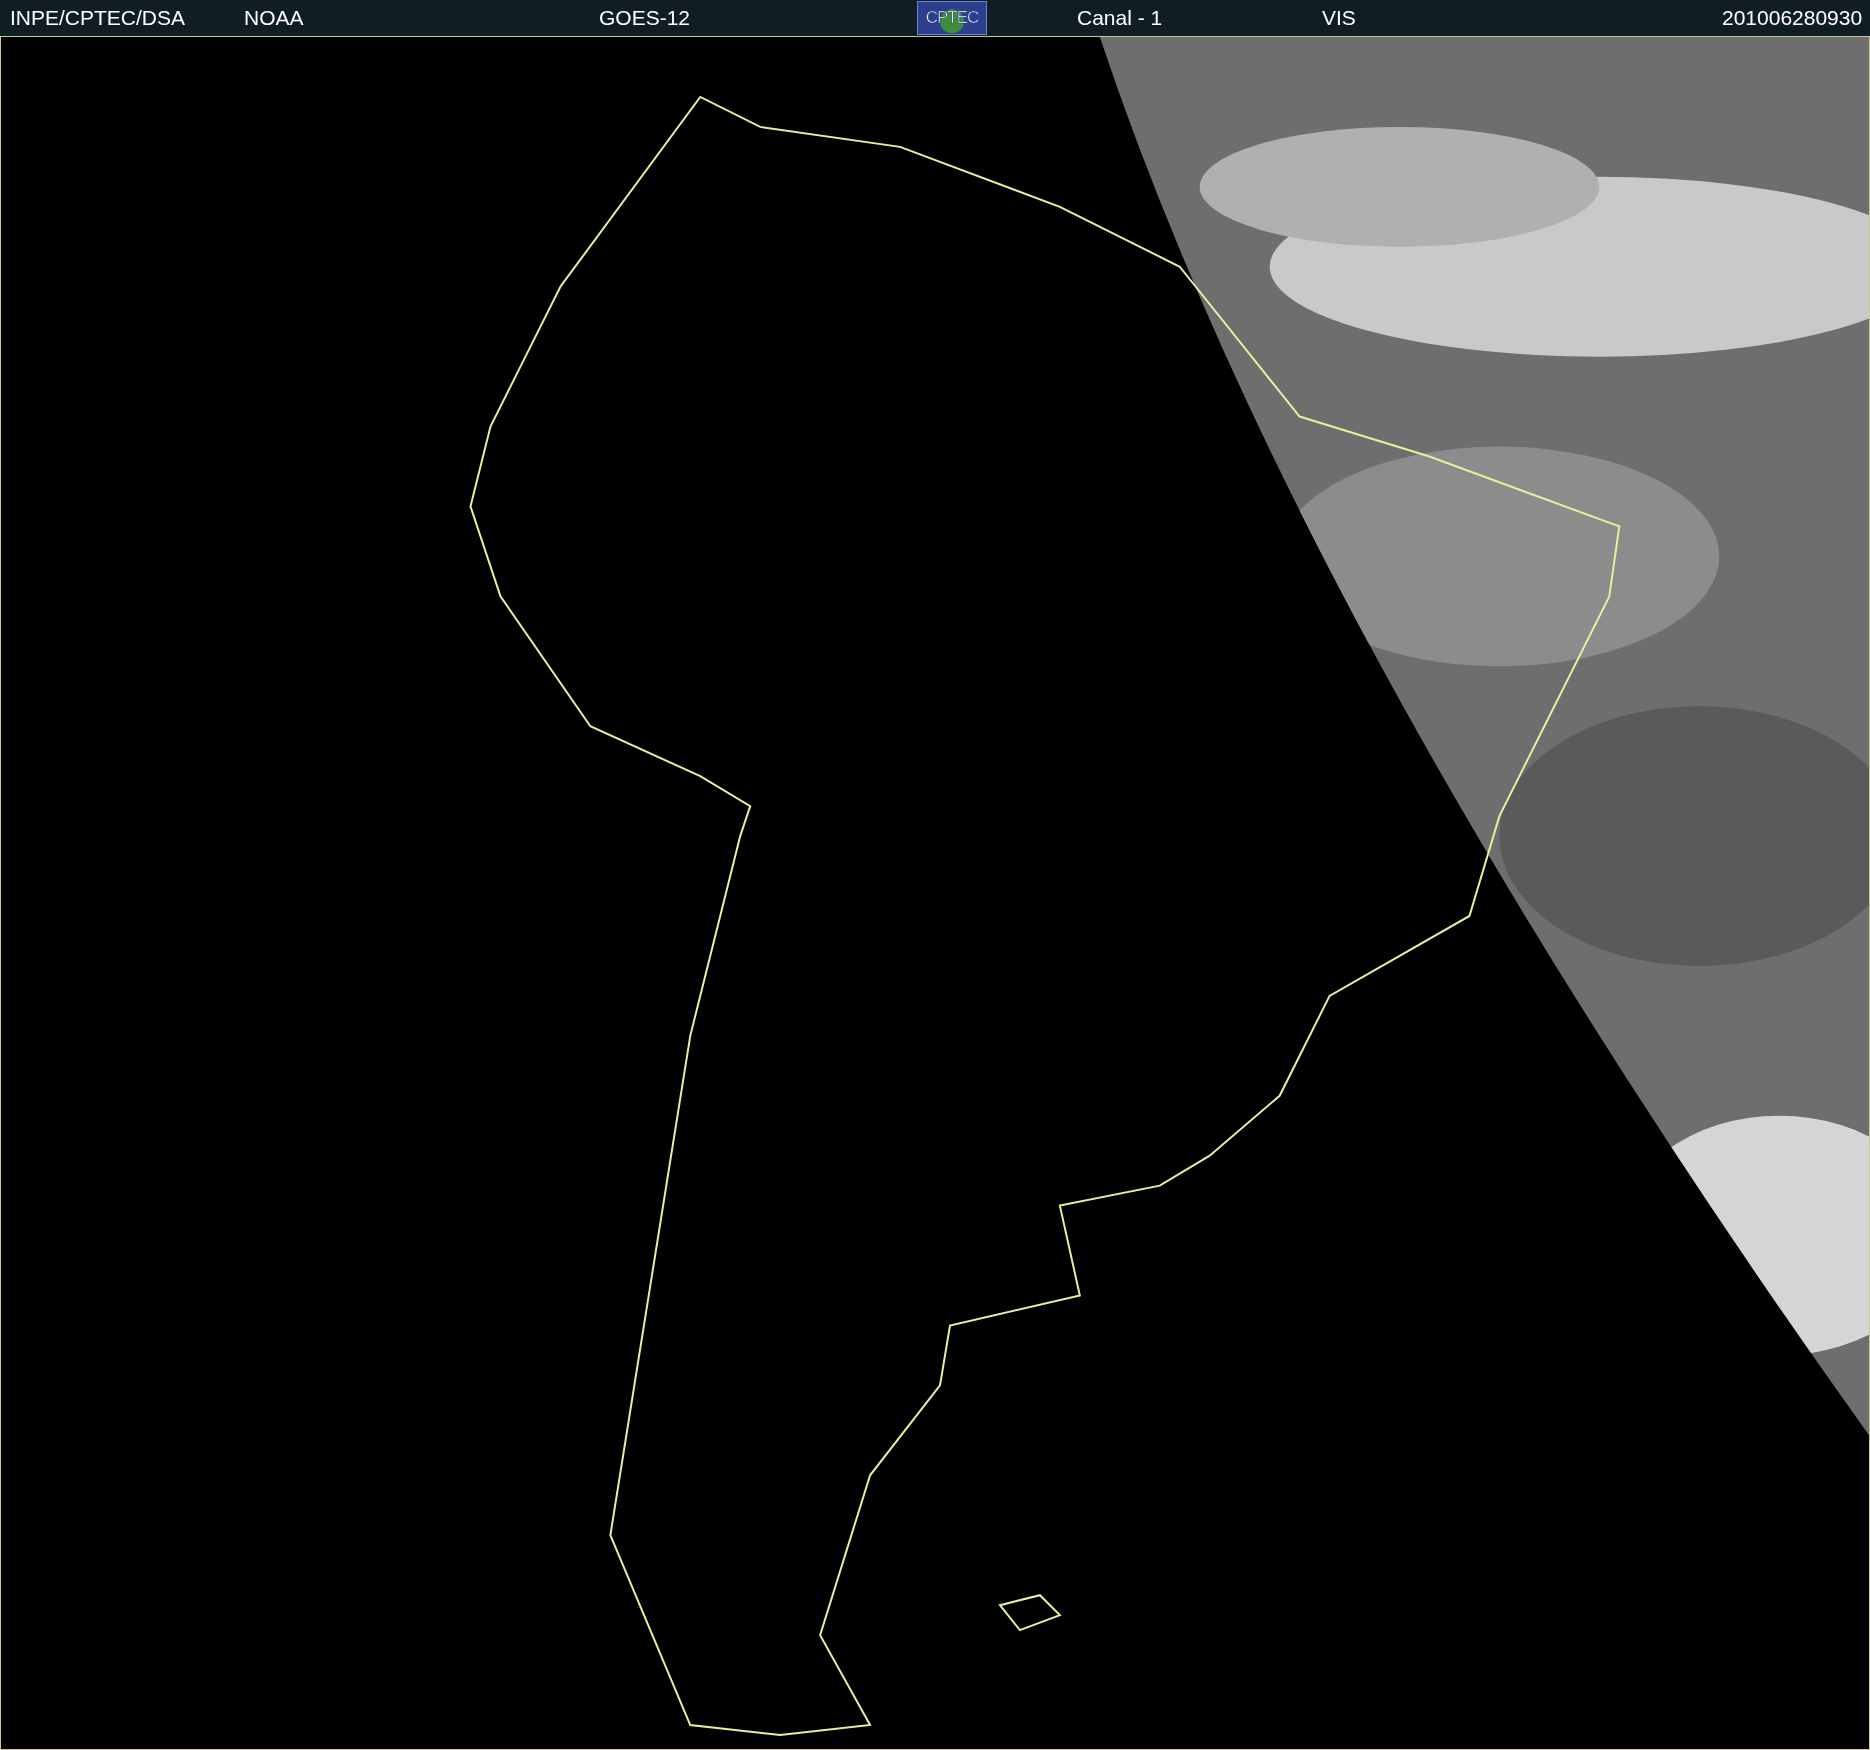 The width and height of the screenshot is (1870, 1750). I want to click on provider-label: NOAA, so click(274, 18).